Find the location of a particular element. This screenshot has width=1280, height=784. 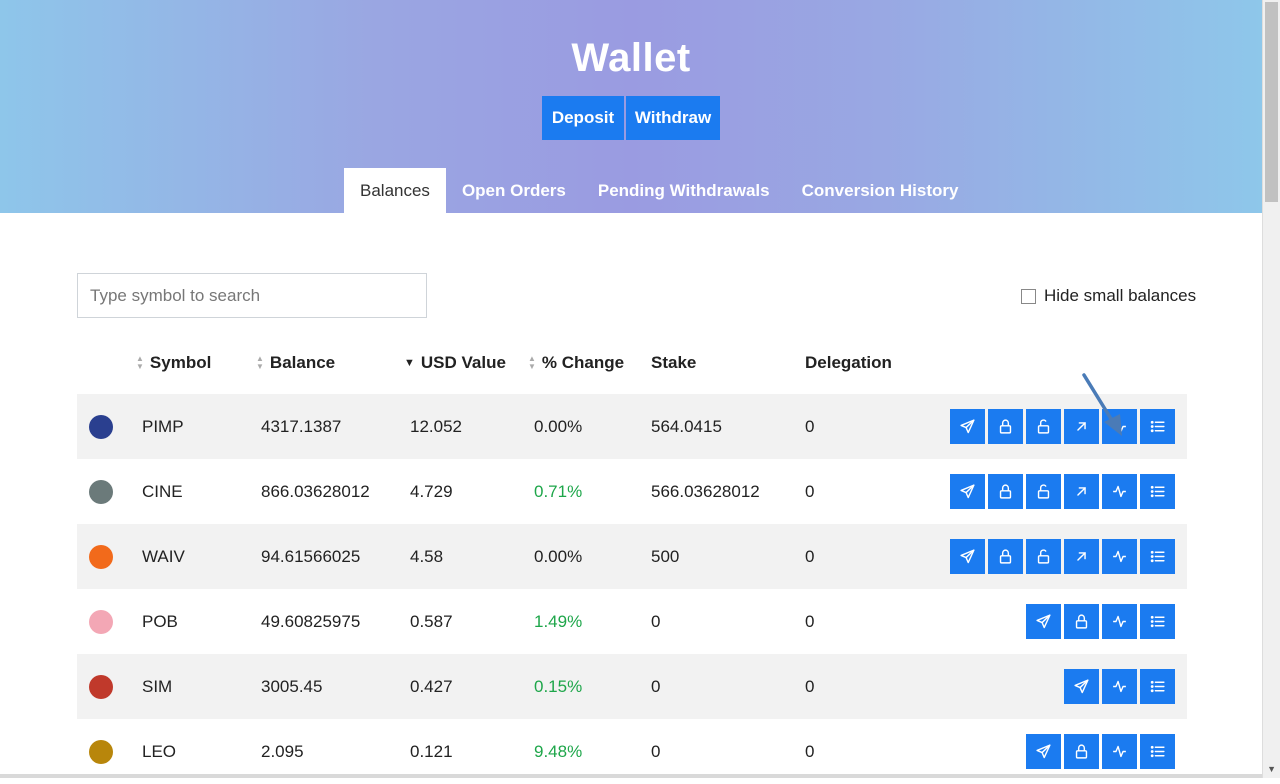

symbol-cell: SIM is located at coordinates (157, 686).